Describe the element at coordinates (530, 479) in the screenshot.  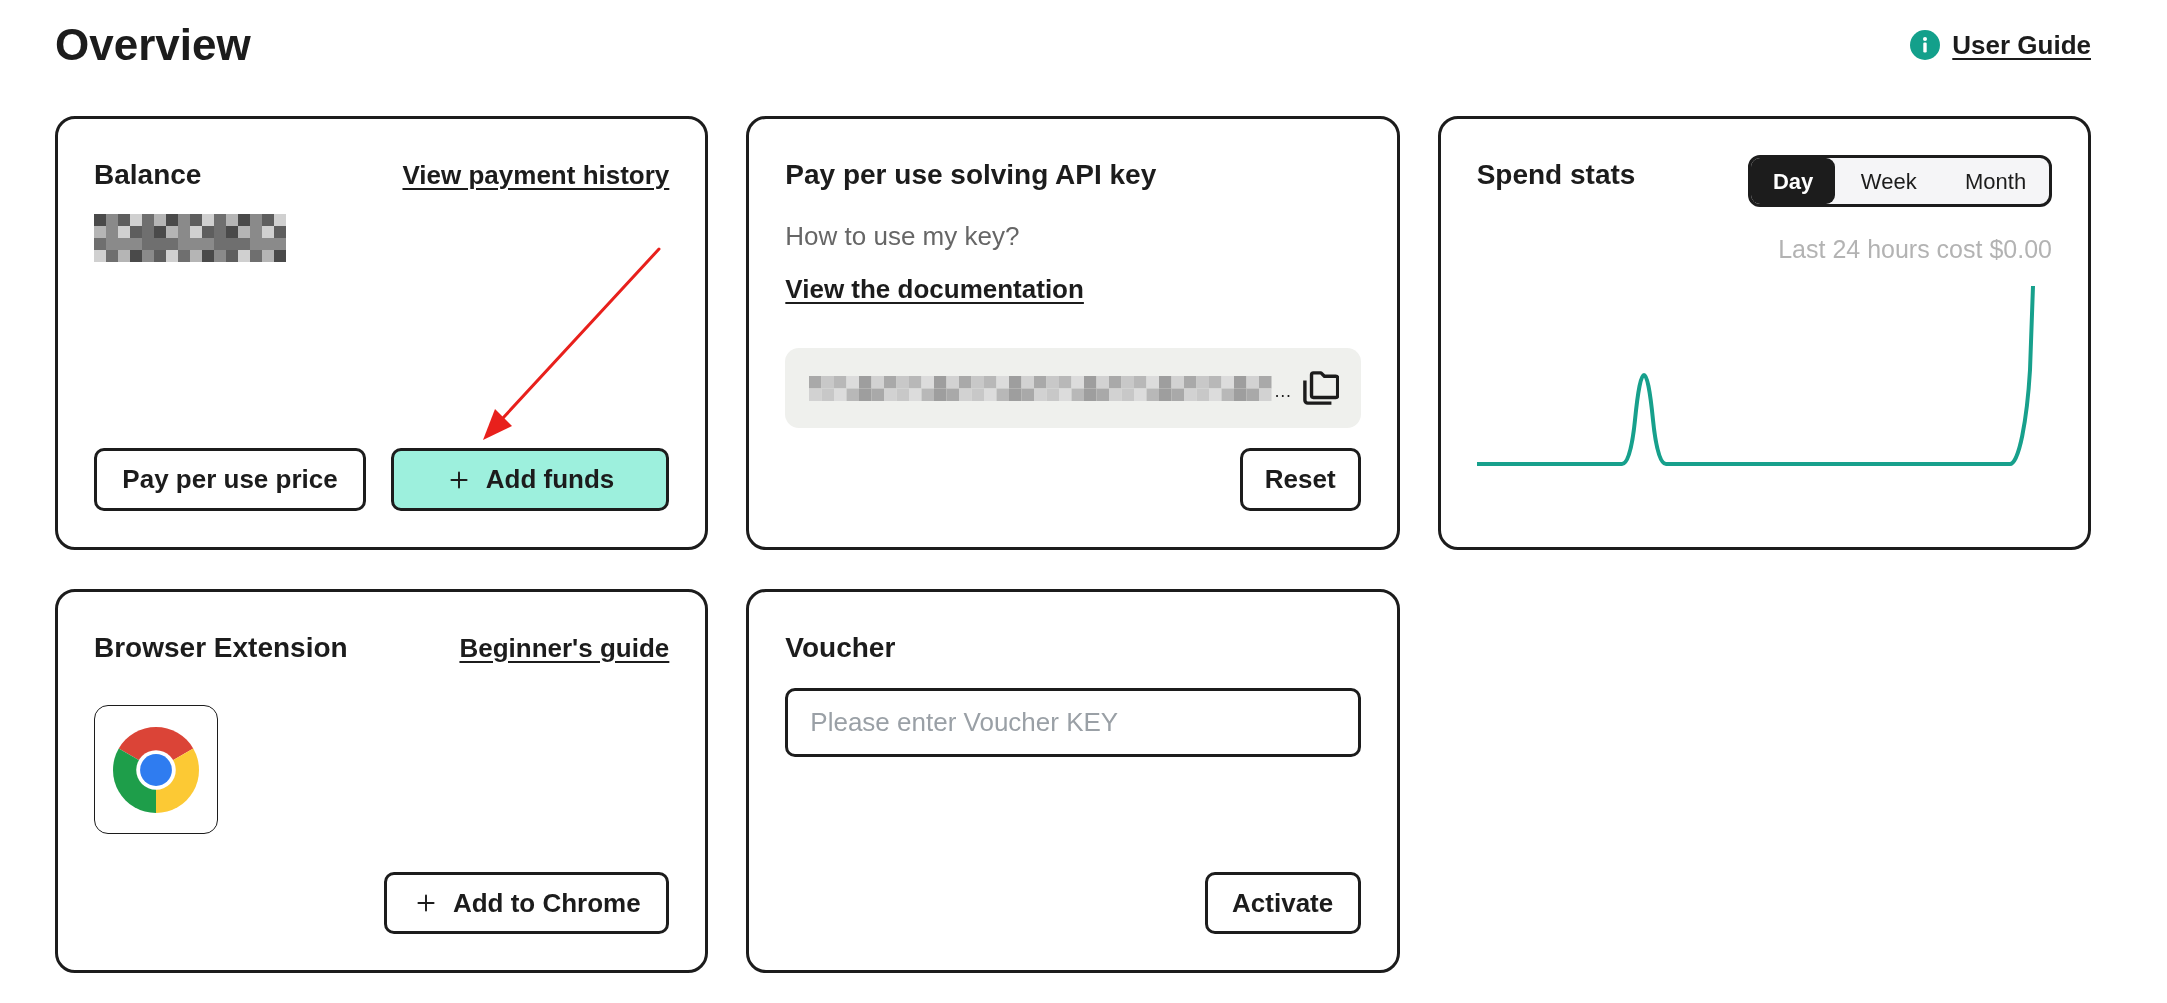
I see `add-funds-button: Add funds` at that location.